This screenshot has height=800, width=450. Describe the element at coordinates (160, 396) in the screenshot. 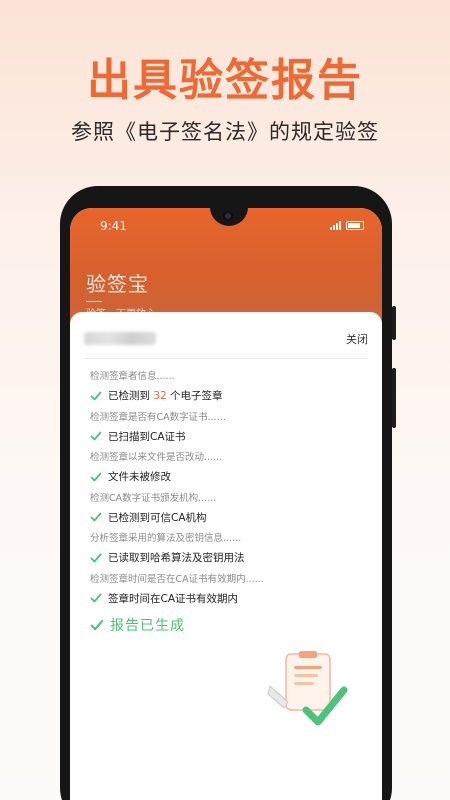

I see `signature-count: 32` at that location.